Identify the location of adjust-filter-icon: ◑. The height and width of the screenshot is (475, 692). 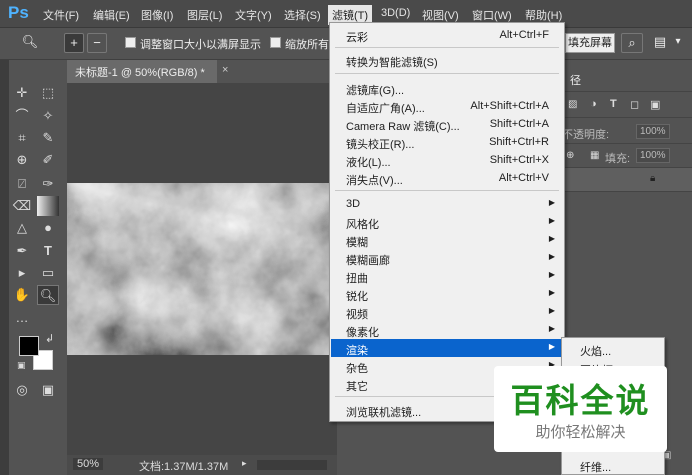
(593, 104).